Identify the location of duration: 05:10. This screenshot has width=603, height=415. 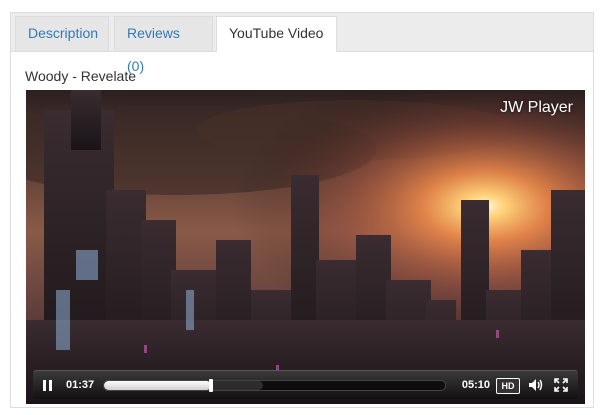
(475, 385).